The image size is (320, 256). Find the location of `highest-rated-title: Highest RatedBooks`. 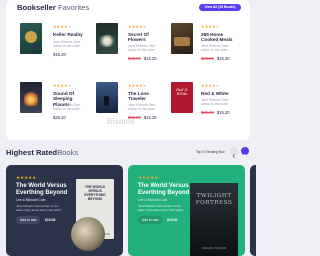

highest-rated-title: Highest RatedBooks is located at coordinates (42, 152).